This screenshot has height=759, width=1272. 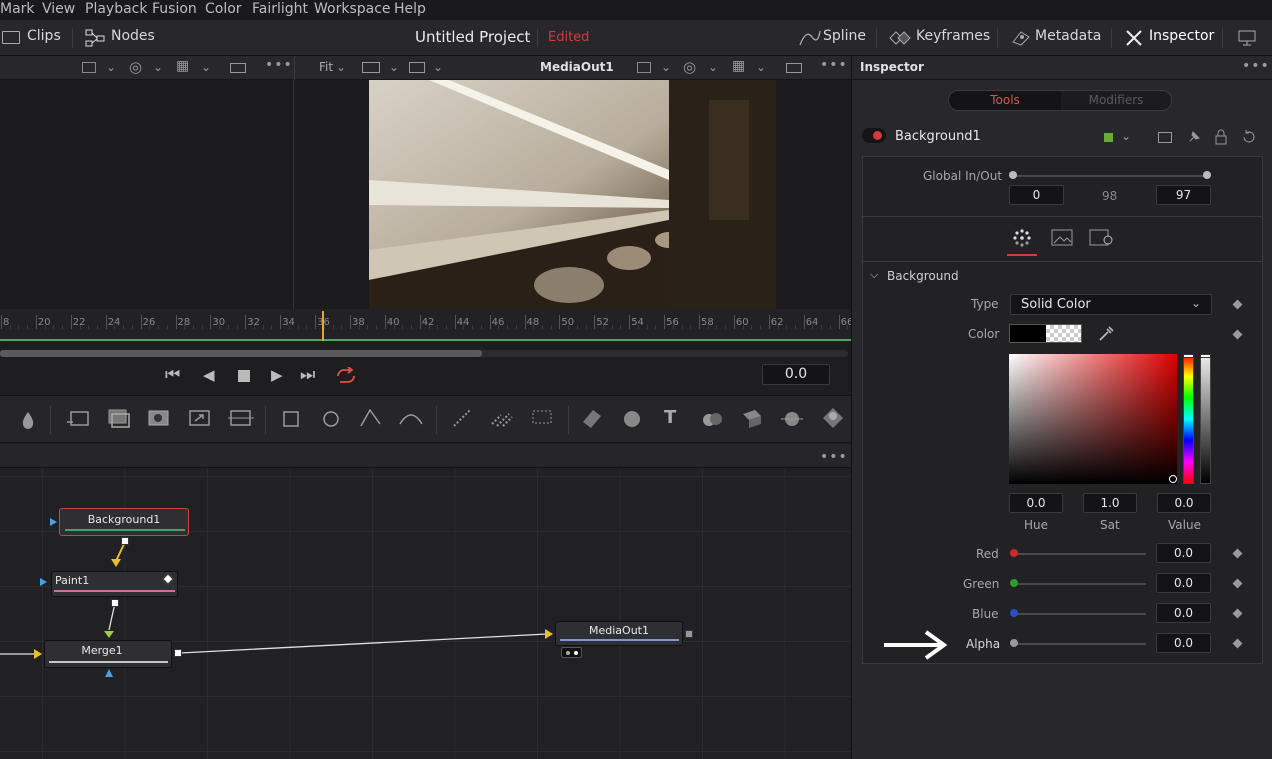 What do you see at coordinates (1080, 584) in the screenshot?
I see `green-slider` at bounding box center [1080, 584].